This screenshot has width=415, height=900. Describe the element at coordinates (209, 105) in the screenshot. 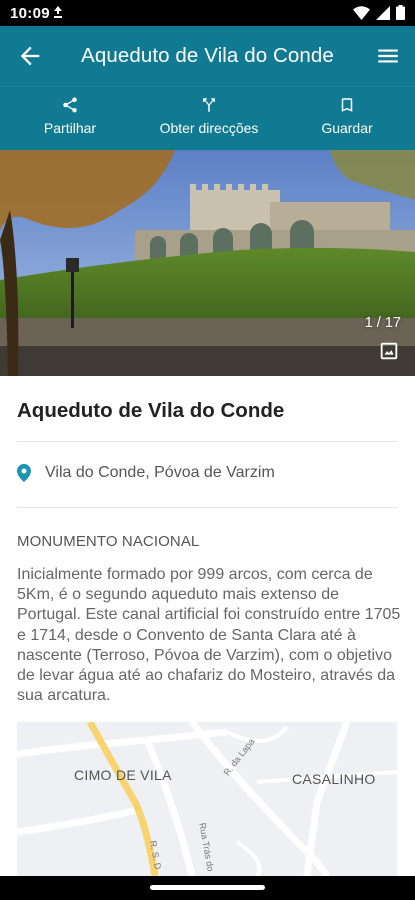

I see `directions-icon` at that location.